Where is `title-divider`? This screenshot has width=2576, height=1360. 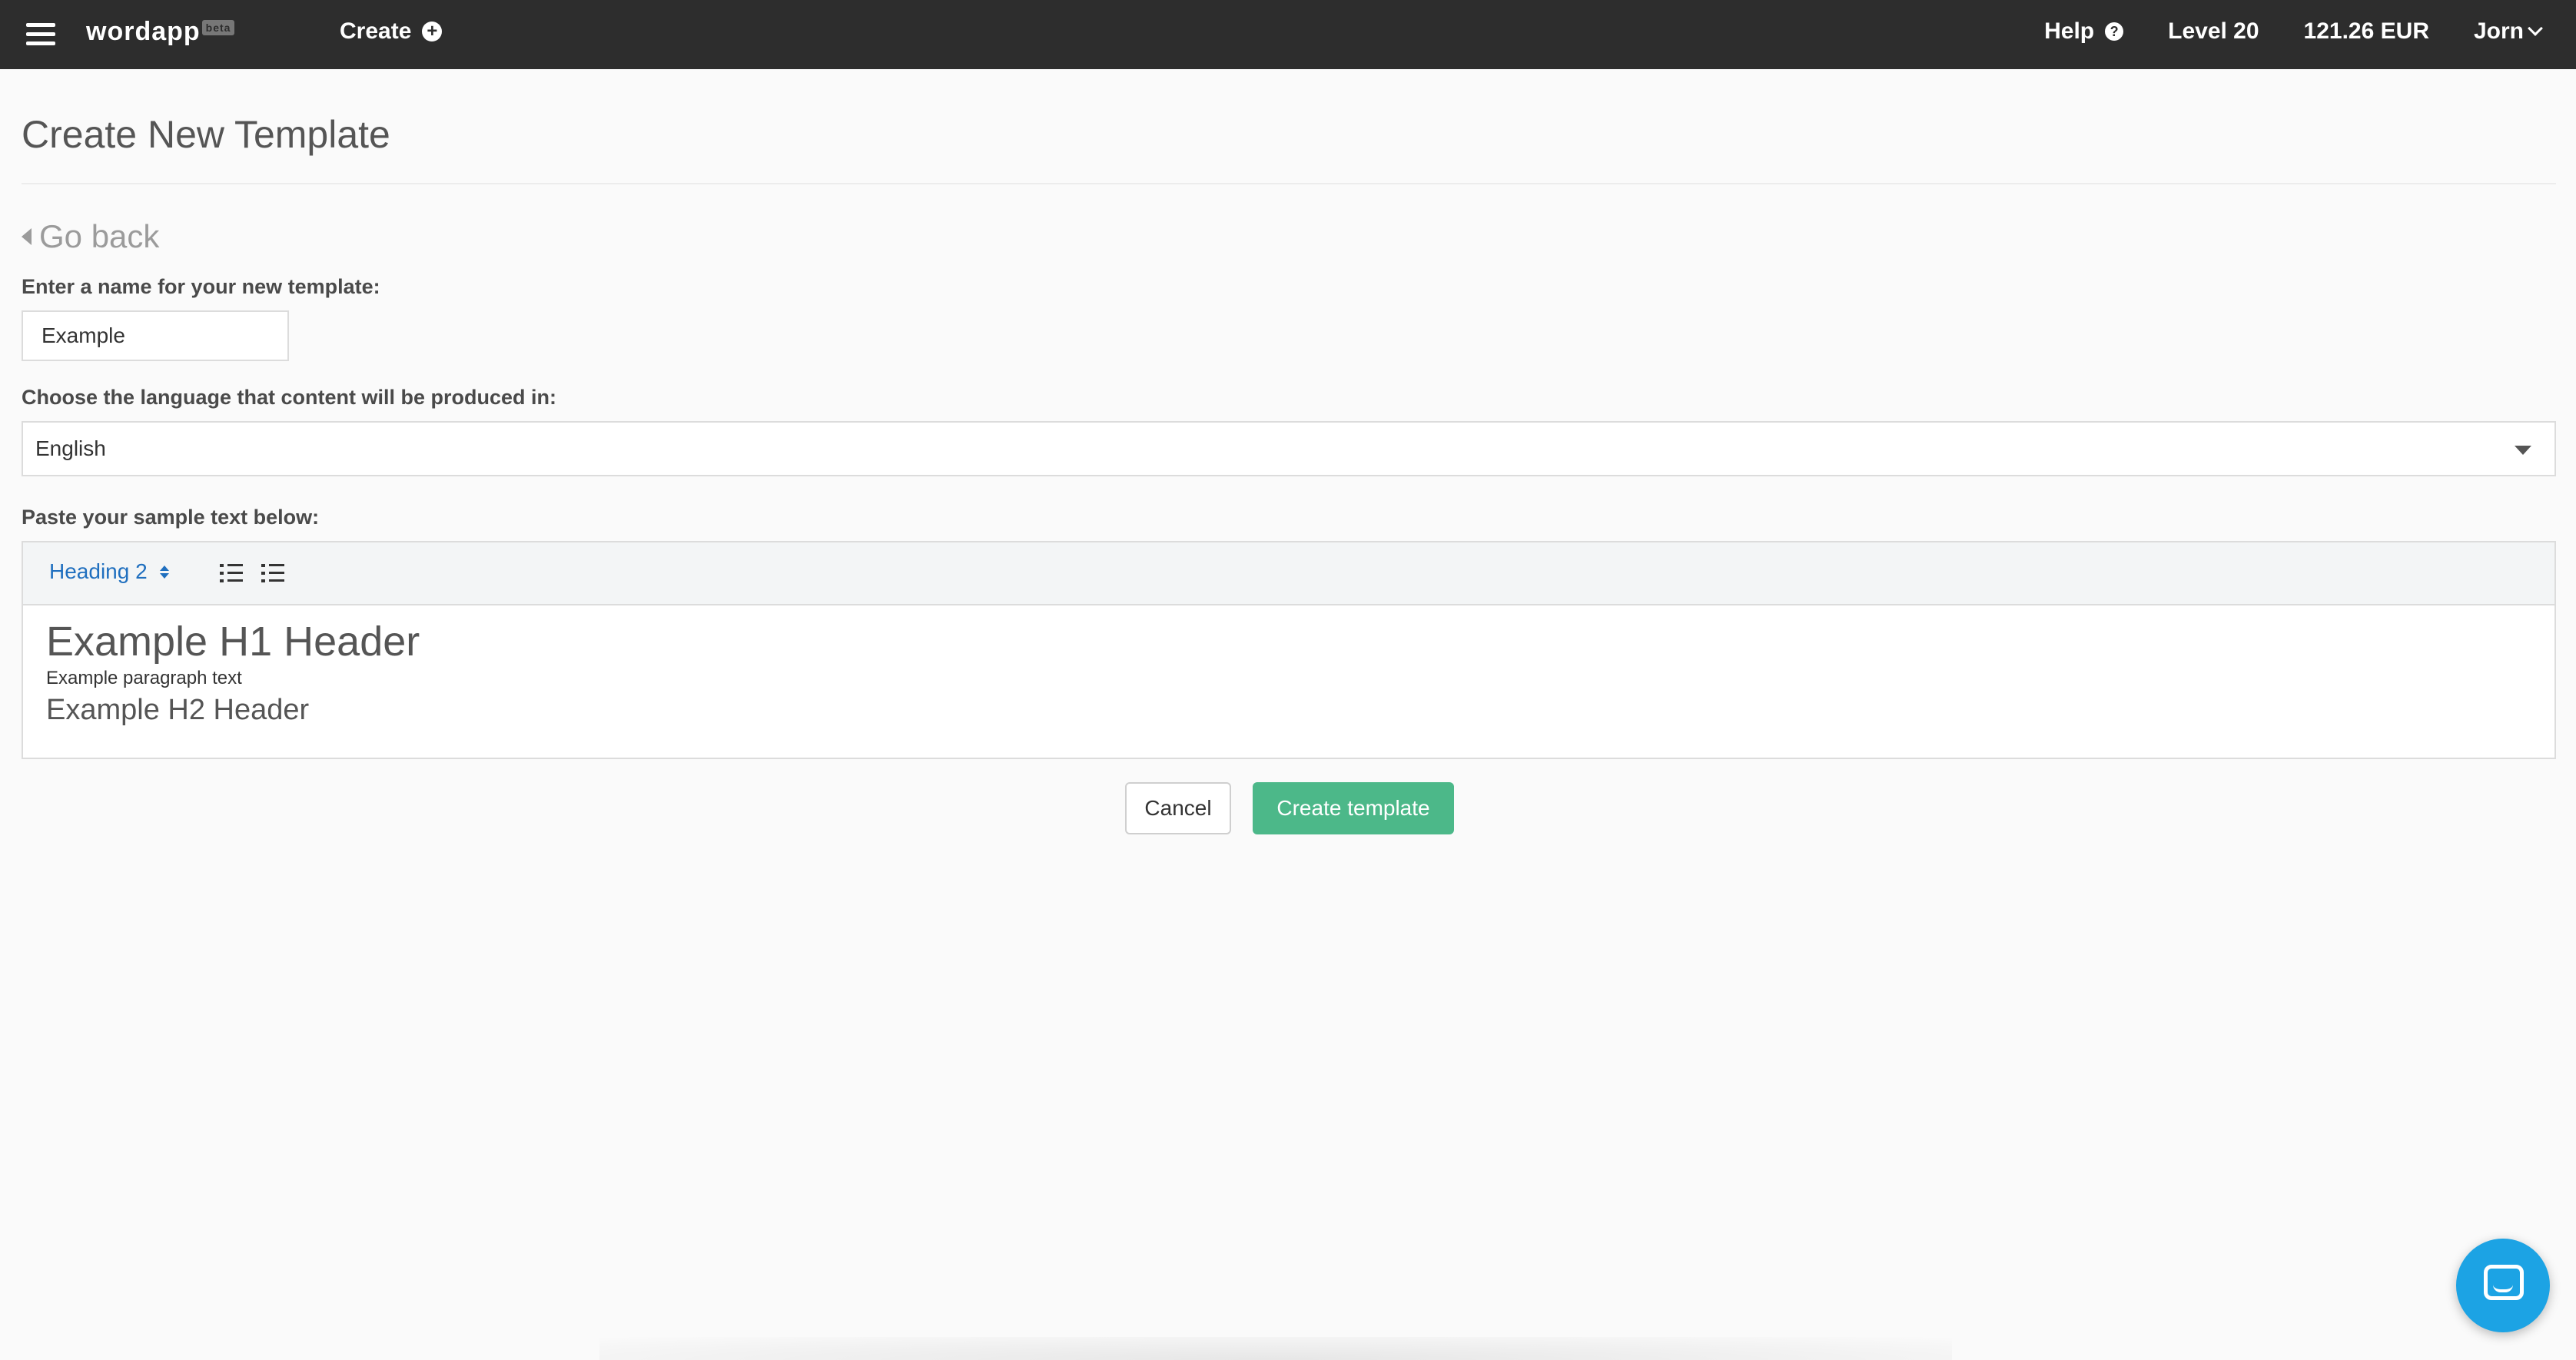
title-divider is located at coordinates (1289, 183).